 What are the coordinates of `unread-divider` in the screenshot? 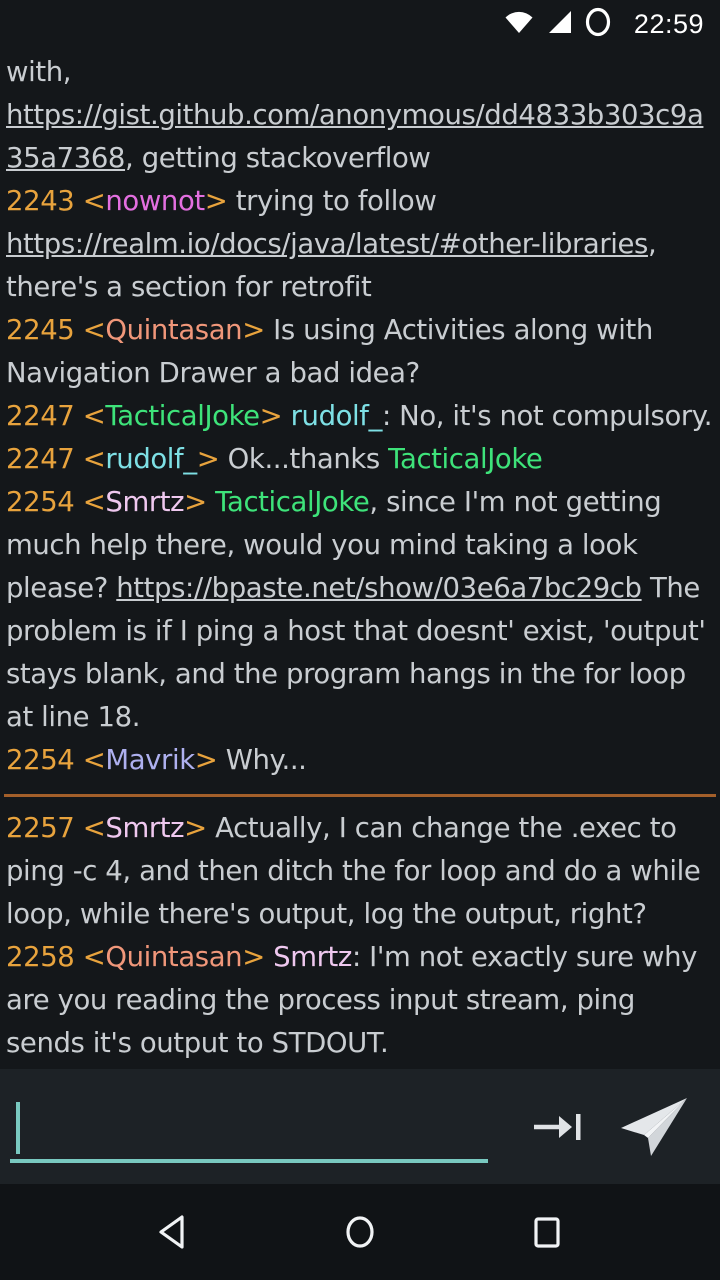 It's located at (360, 795).